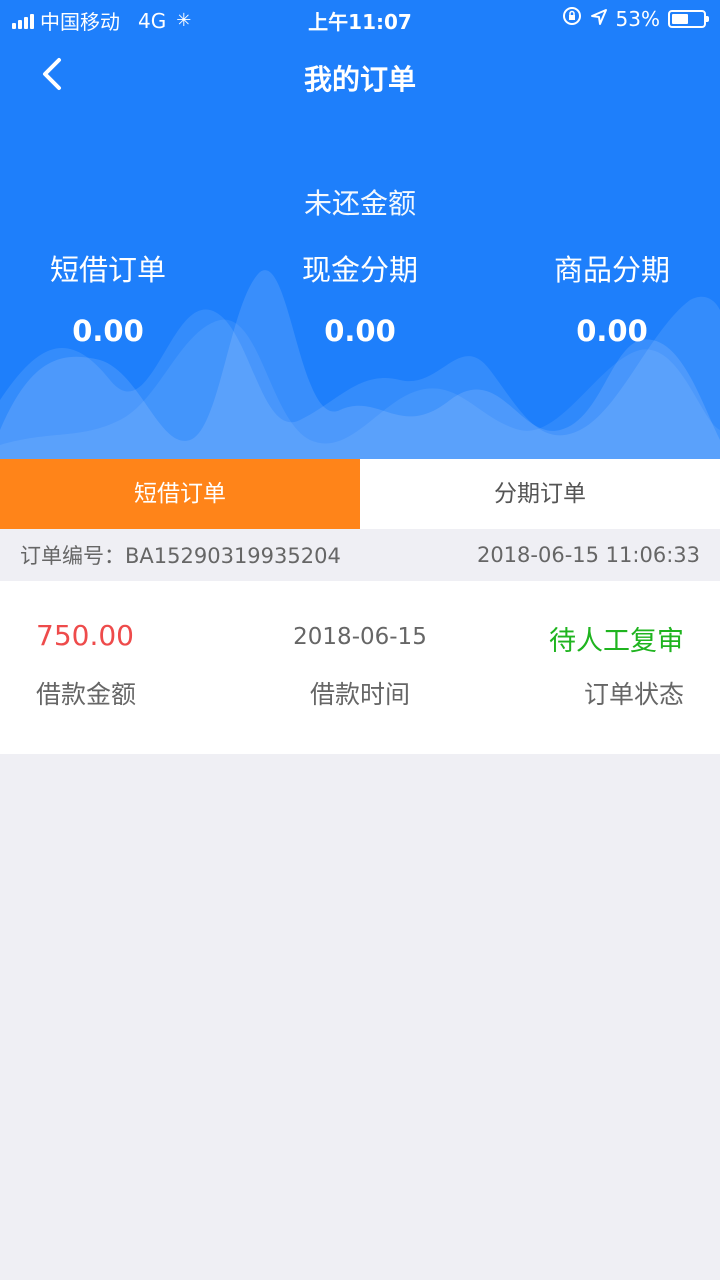 The image size is (720, 1280). I want to click on rotation-lock-icon, so click(572, 18).